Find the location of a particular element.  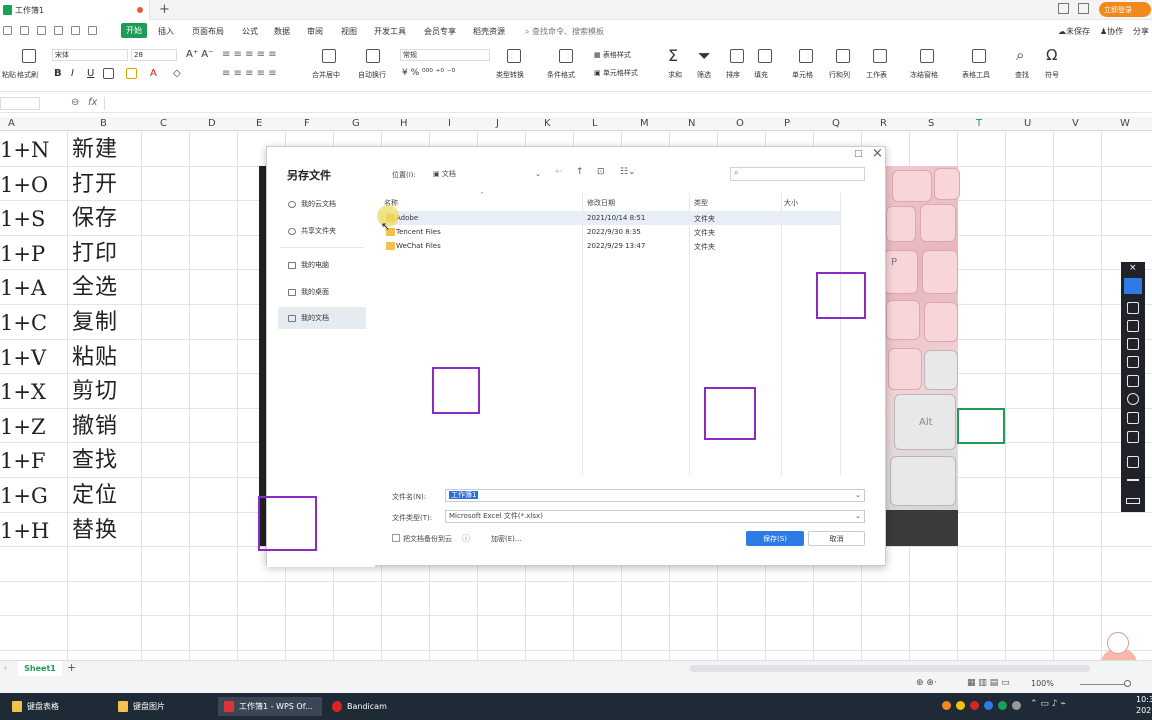

cells-icon is located at coordinates (806, 56).